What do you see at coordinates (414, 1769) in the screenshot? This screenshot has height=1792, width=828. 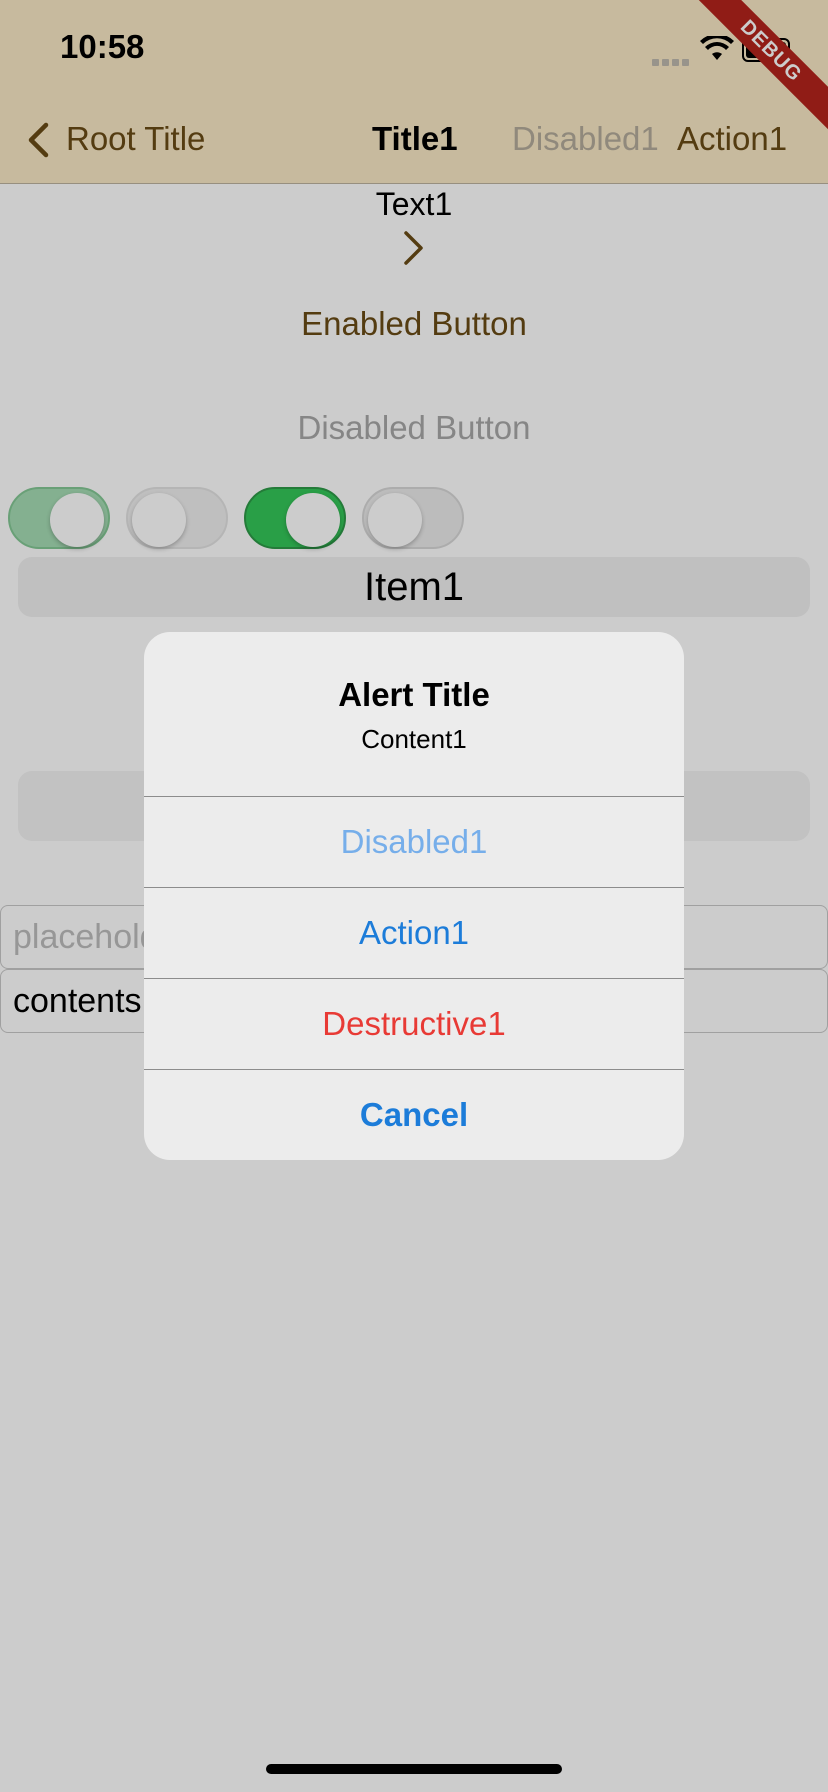 I see `home-indicator` at bounding box center [414, 1769].